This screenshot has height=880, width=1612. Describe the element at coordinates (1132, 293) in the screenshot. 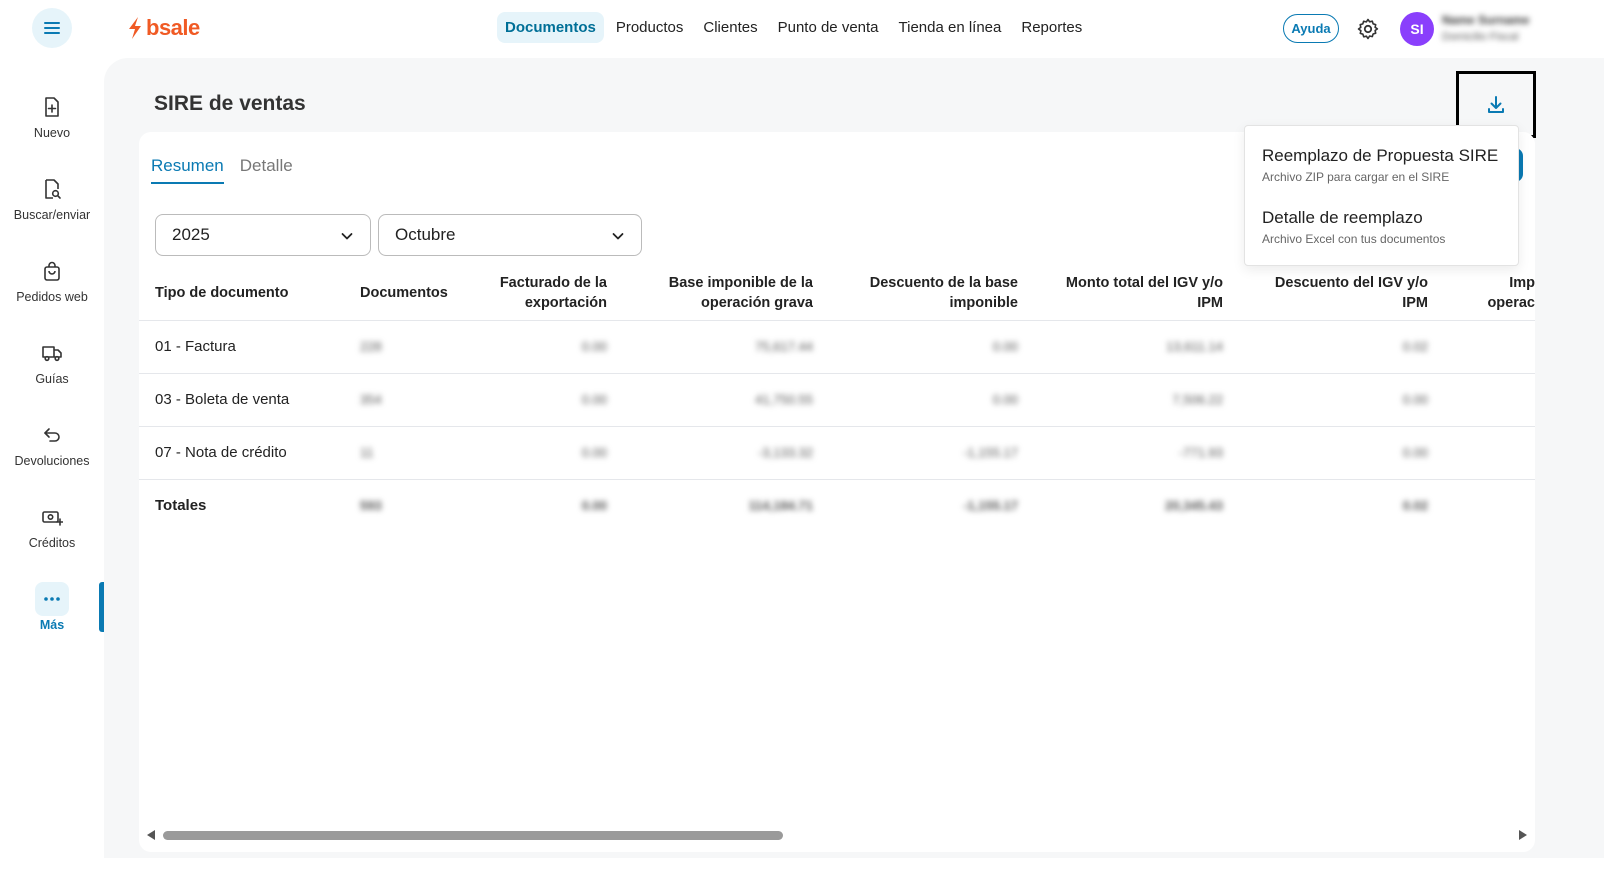

I see `column-header: Monto total del IGV y/o IPM` at that location.